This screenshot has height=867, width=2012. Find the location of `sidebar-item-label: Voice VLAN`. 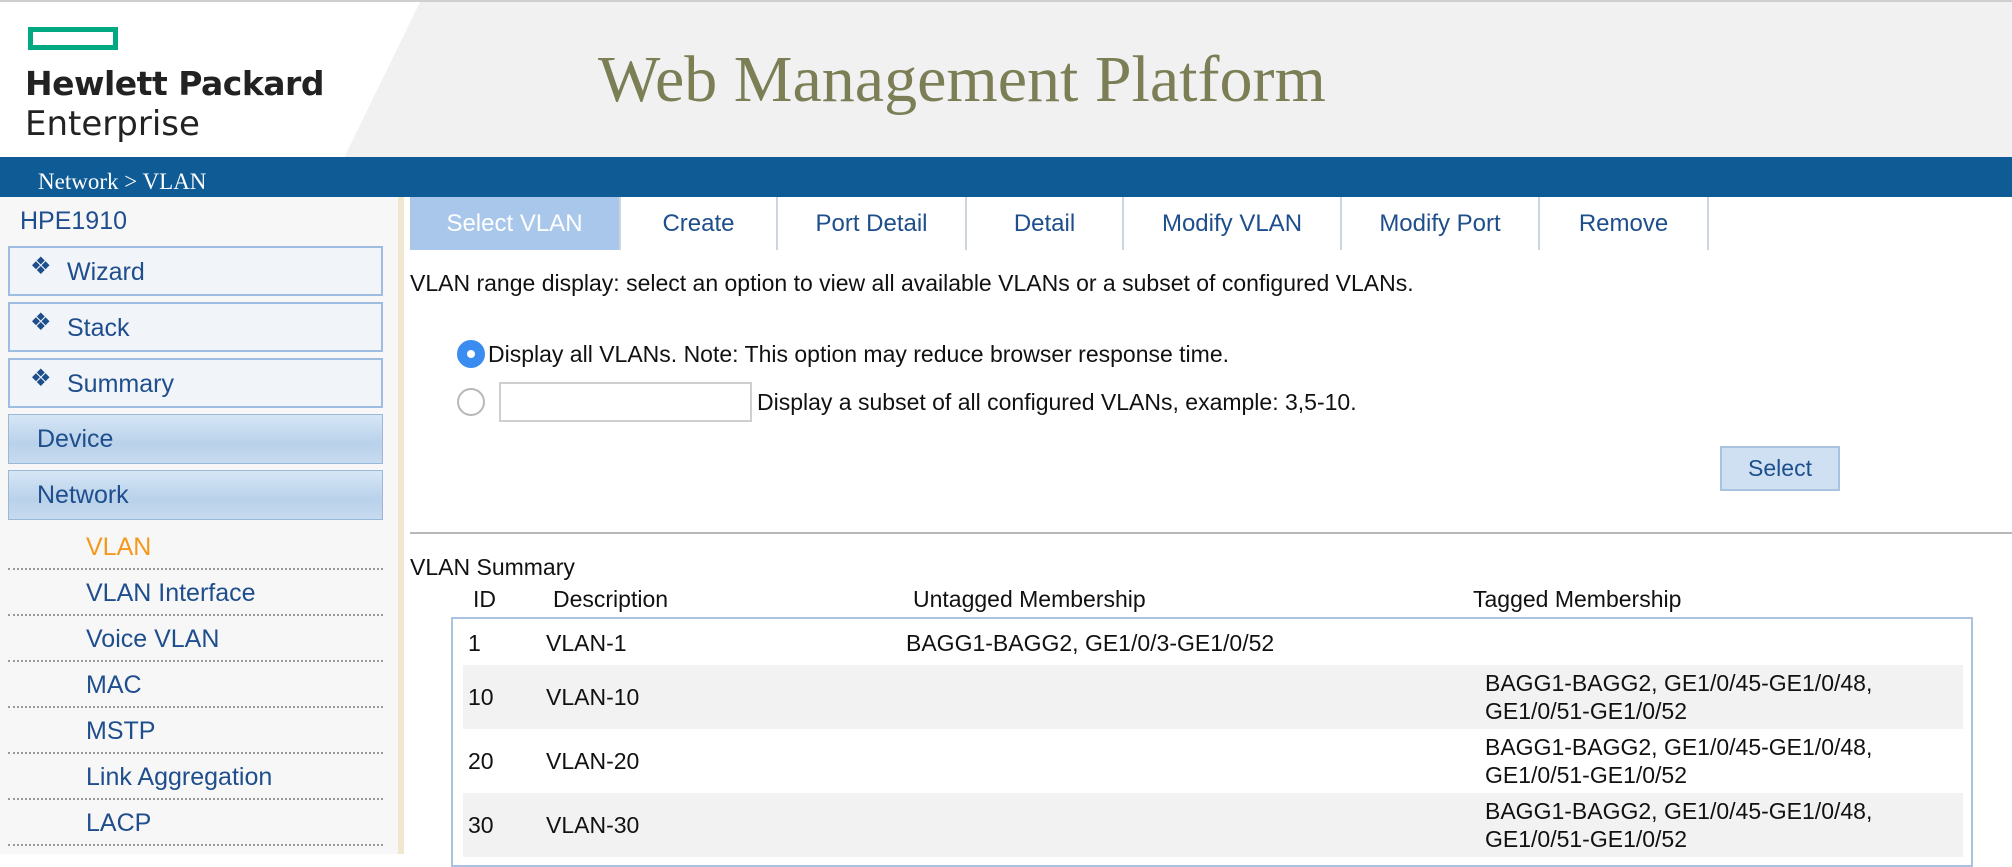

sidebar-item-label: Voice VLAN is located at coordinates (153, 639).